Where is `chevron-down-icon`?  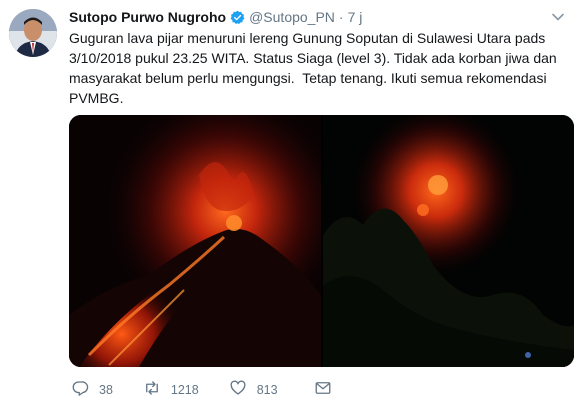
chevron-down-icon is located at coordinates (558, 17).